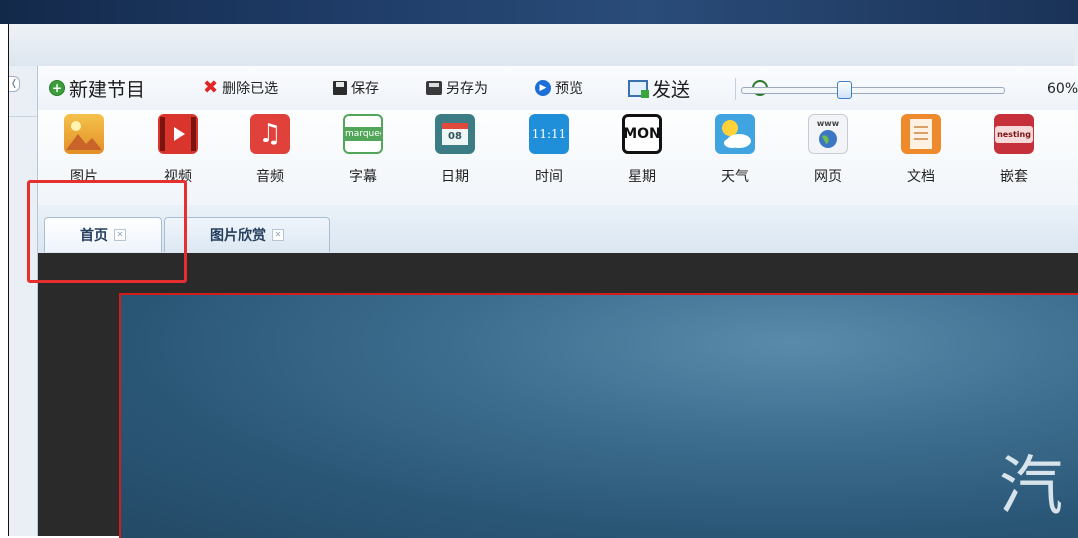 This screenshot has width=1078, height=538. I want to click on left-panel: ❬, so click(23, 301).